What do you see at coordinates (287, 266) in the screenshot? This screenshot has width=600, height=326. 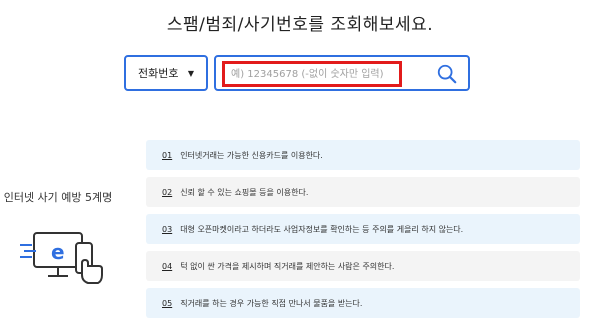 I see `tip-text: 턱 없이 싼 가격을 제시하며 직거래를 제안하는 사람은 주의한다.` at bounding box center [287, 266].